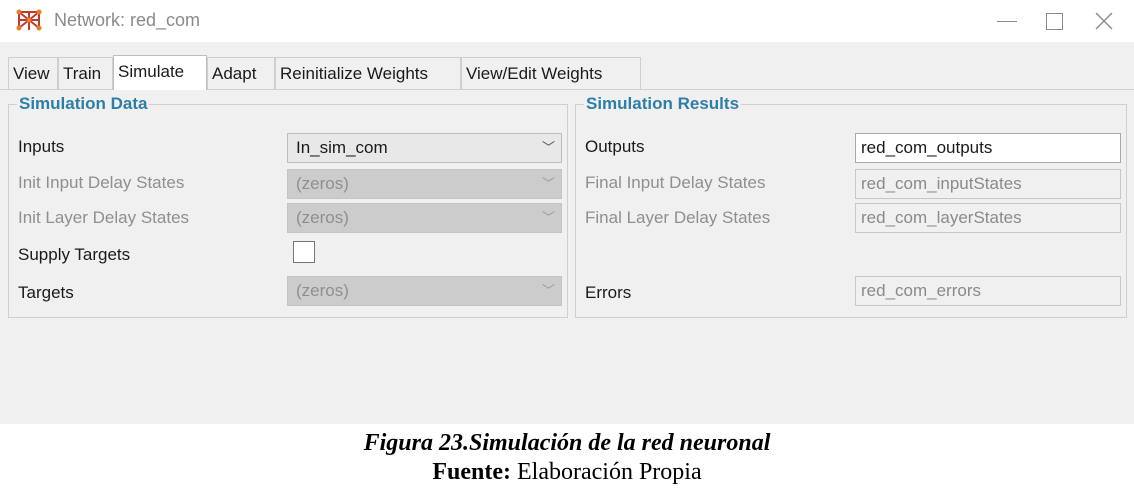 The image size is (1134, 496). I want to click on init-layer-delay-value: (zeros), so click(322, 217).